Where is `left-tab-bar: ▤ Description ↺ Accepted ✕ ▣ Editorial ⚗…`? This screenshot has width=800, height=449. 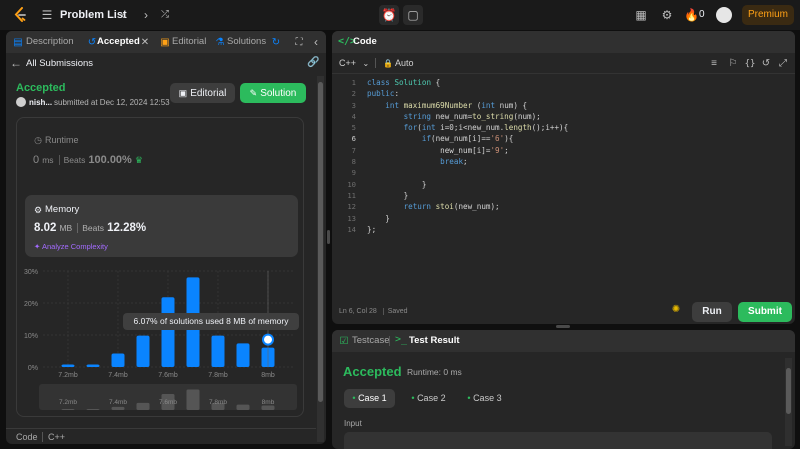
left-tab-bar: ▤ Description ↺ Accepted ✕ ▣ Editorial ⚗… is located at coordinates (166, 42).